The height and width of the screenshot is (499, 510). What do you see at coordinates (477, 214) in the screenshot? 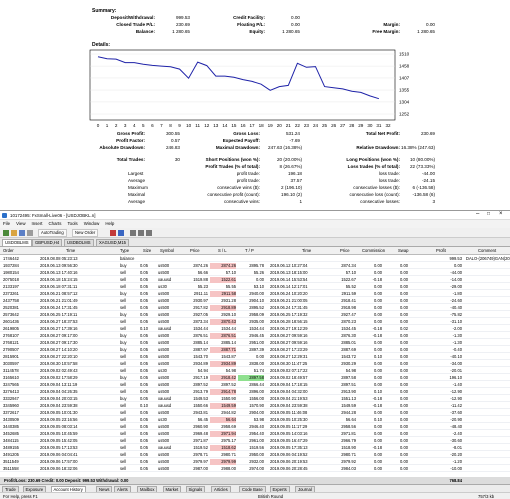
I see `minimize-icon: –` at bounding box center [477, 214].